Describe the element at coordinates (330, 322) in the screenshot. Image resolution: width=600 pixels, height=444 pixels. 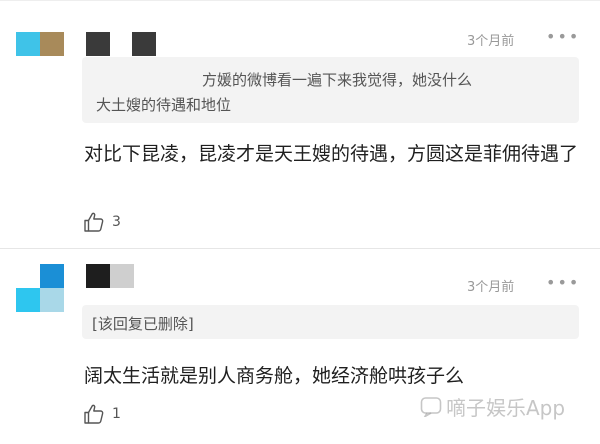
I see `quoted-reply: [该回复已删除]` at that location.